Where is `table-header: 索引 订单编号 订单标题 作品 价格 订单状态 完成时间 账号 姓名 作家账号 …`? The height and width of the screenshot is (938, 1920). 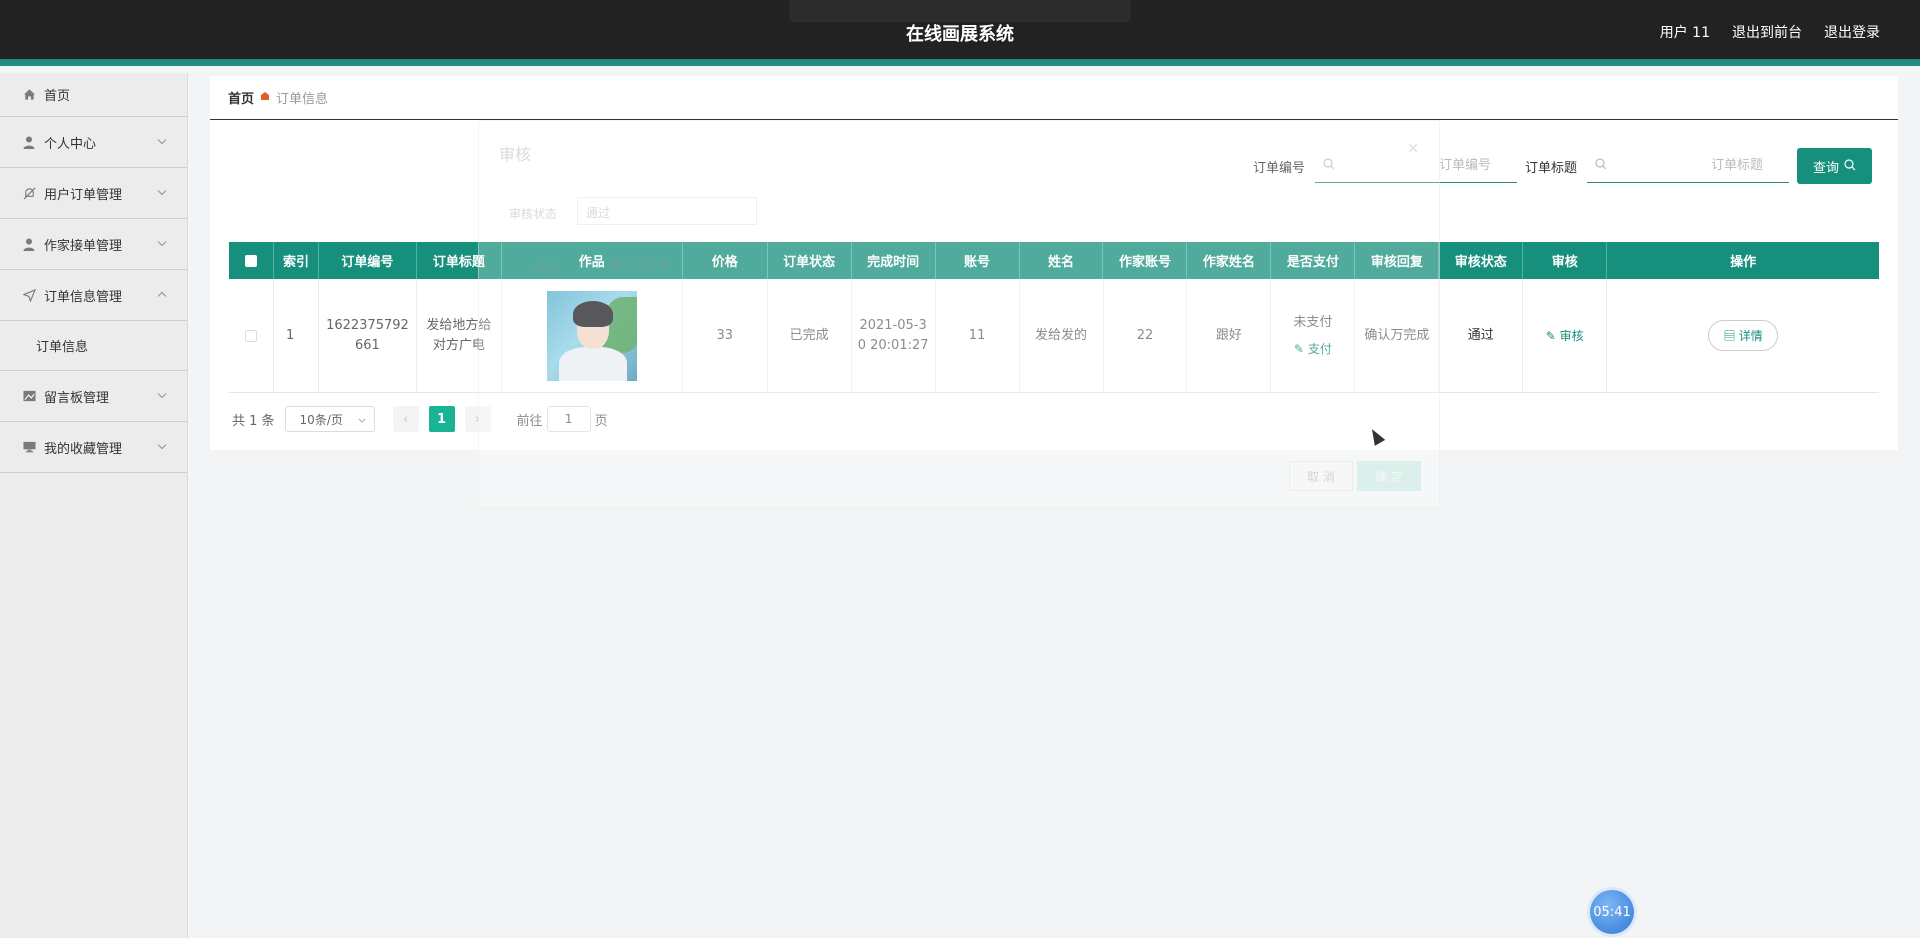 table-header: 索引 订单编号 订单标题 作品 价格 订单状态 完成时间 账号 姓名 作家账号 … is located at coordinates (1054, 260).